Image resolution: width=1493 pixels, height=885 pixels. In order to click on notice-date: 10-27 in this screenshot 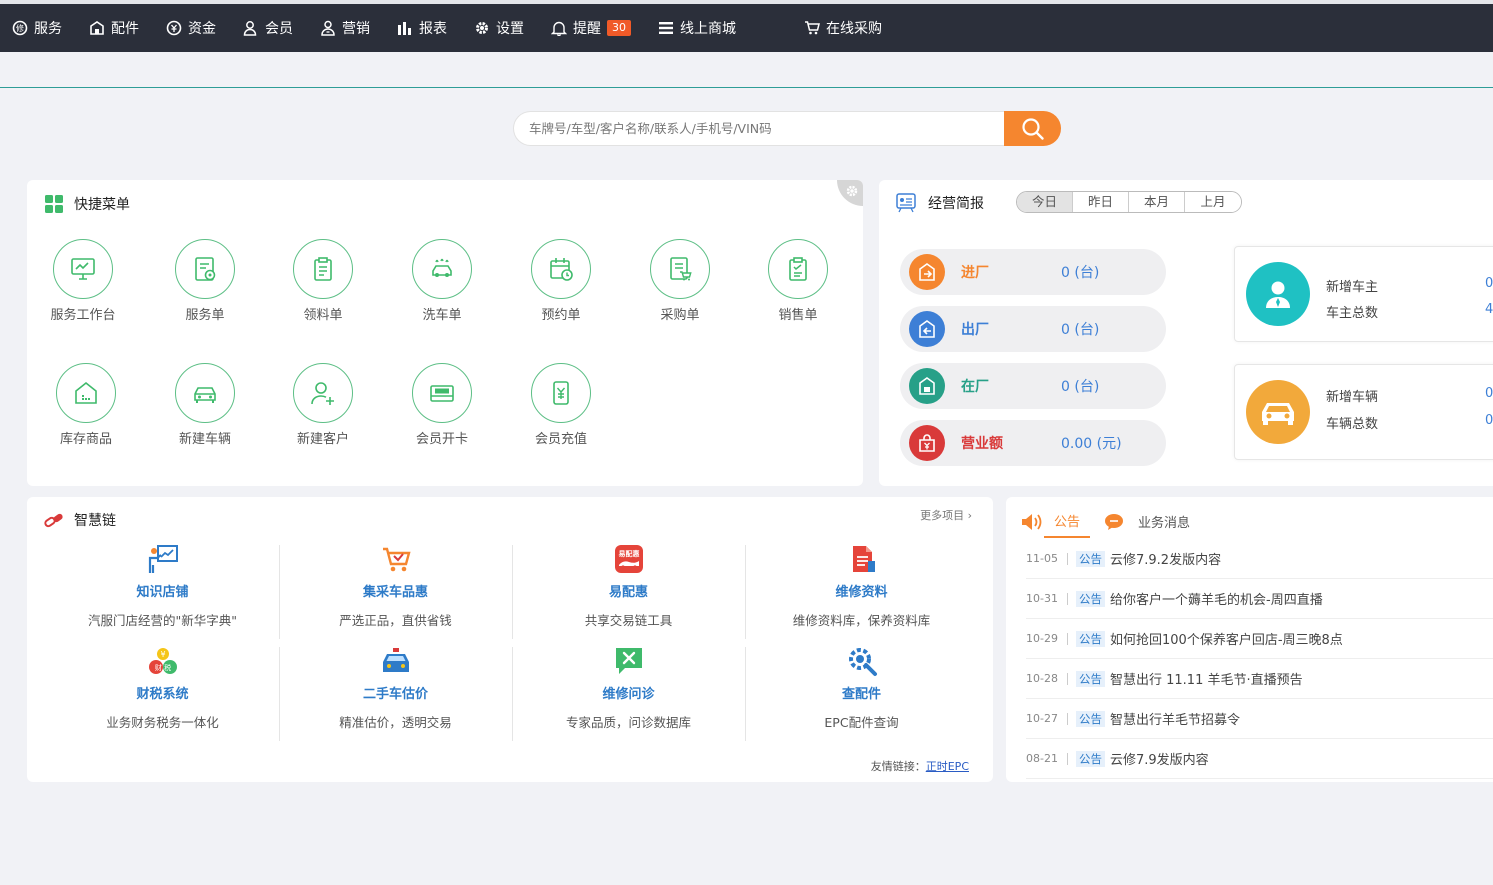, I will do `click(1047, 718)`.